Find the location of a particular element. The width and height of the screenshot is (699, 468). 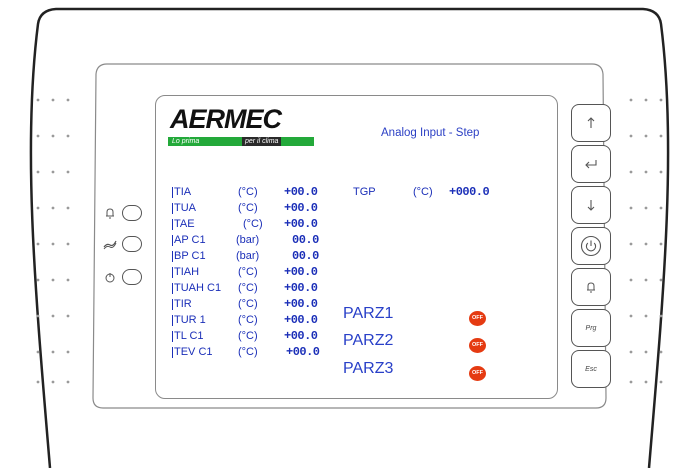

logo-tagline-right: per il clima is located at coordinates (262, 141).